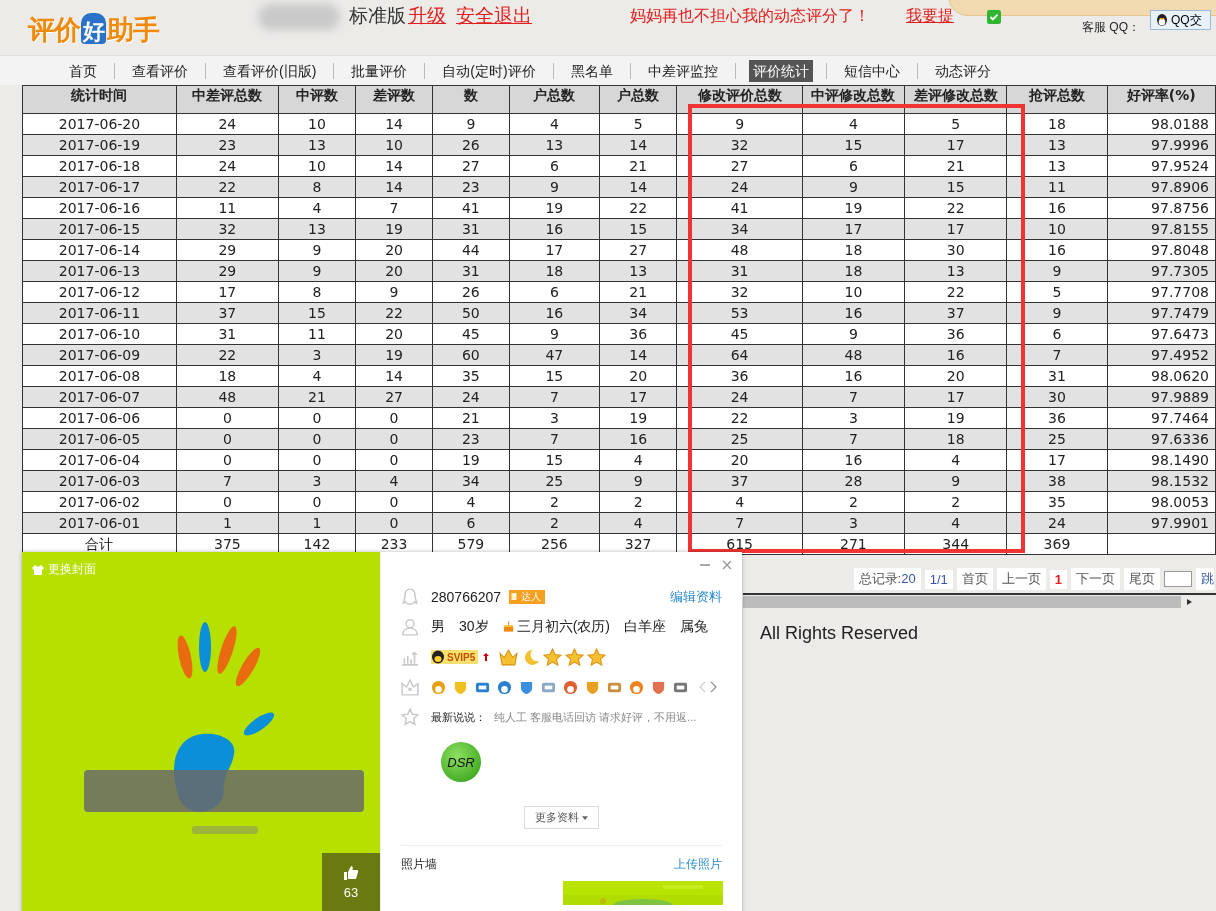  I want to click on penguin-icon, so click(1162, 20).